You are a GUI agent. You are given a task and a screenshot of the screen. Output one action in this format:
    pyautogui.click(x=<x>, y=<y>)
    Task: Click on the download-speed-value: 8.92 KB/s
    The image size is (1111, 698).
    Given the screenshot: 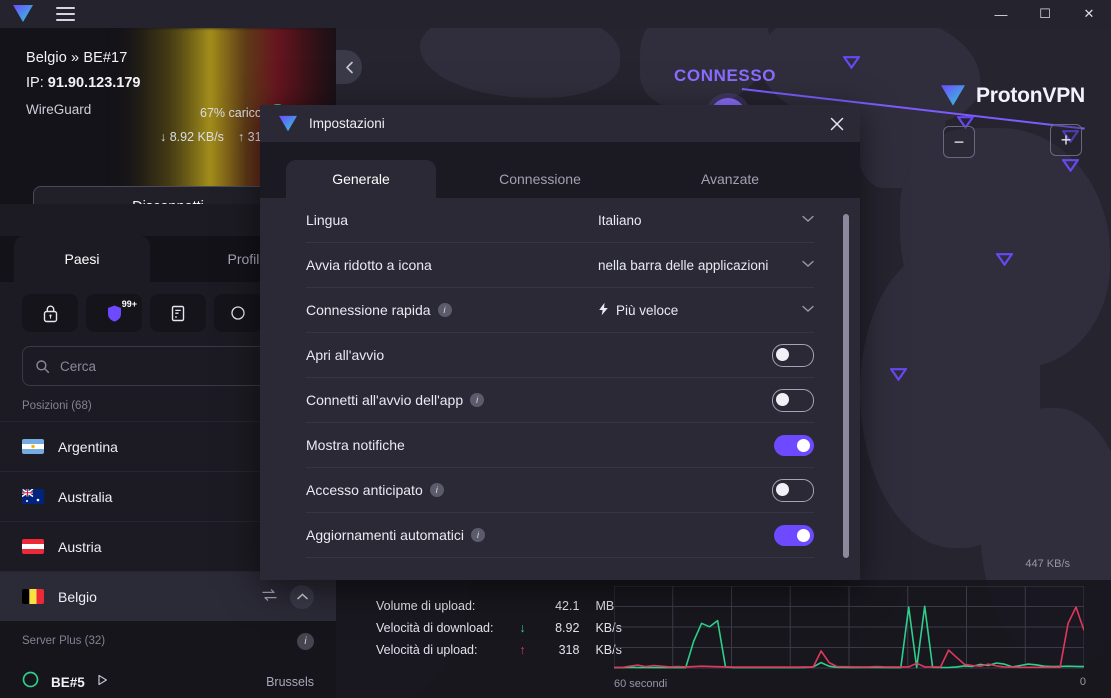 What is the action you would take?
    pyautogui.click(x=196, y=137)
    